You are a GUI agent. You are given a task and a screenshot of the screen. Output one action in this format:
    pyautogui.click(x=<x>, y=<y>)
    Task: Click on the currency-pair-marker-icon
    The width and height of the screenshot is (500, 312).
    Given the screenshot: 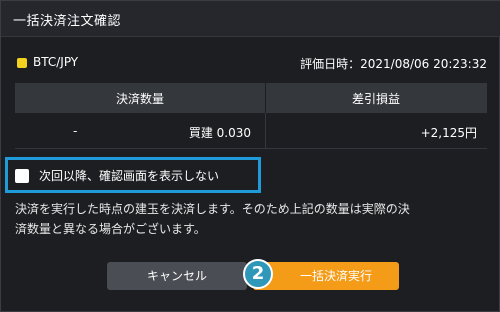 What is the action you would take?
    pyautogui.click(x=22, y=63)
    